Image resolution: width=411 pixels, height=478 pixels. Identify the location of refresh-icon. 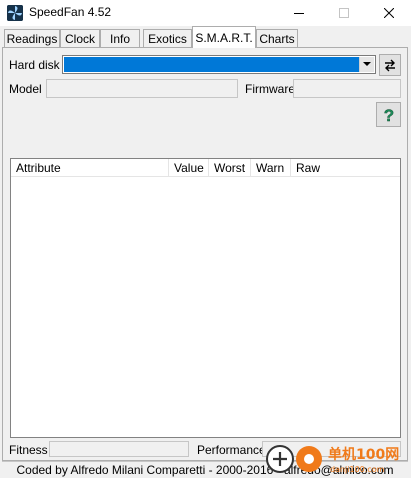
(390, 65).